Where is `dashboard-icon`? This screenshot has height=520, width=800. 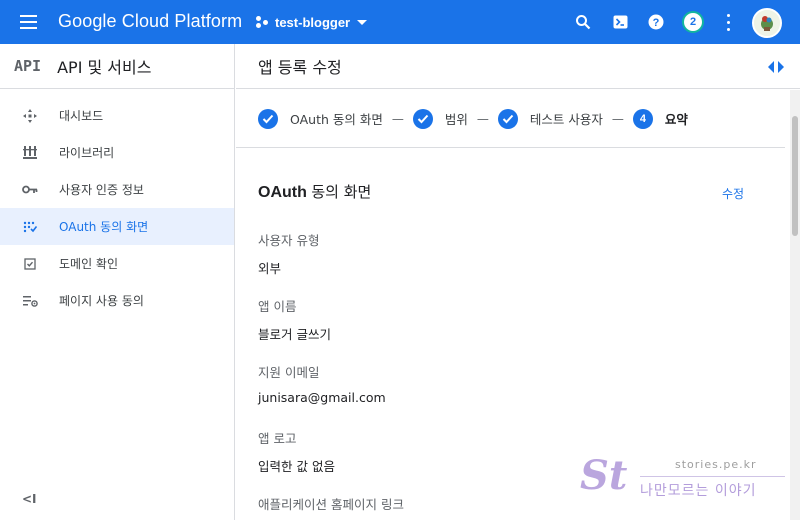
dashboard-icon is located at coordinates (30, 115).